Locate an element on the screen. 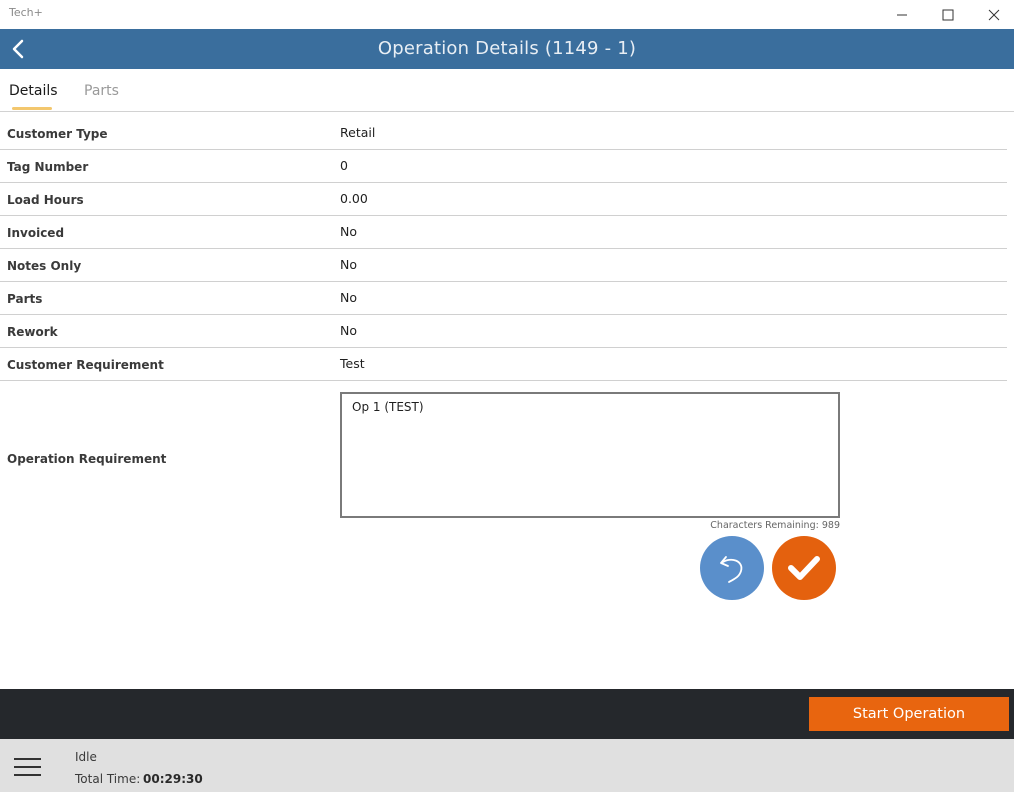  minimize-icon is located at coordinates (902, 14).